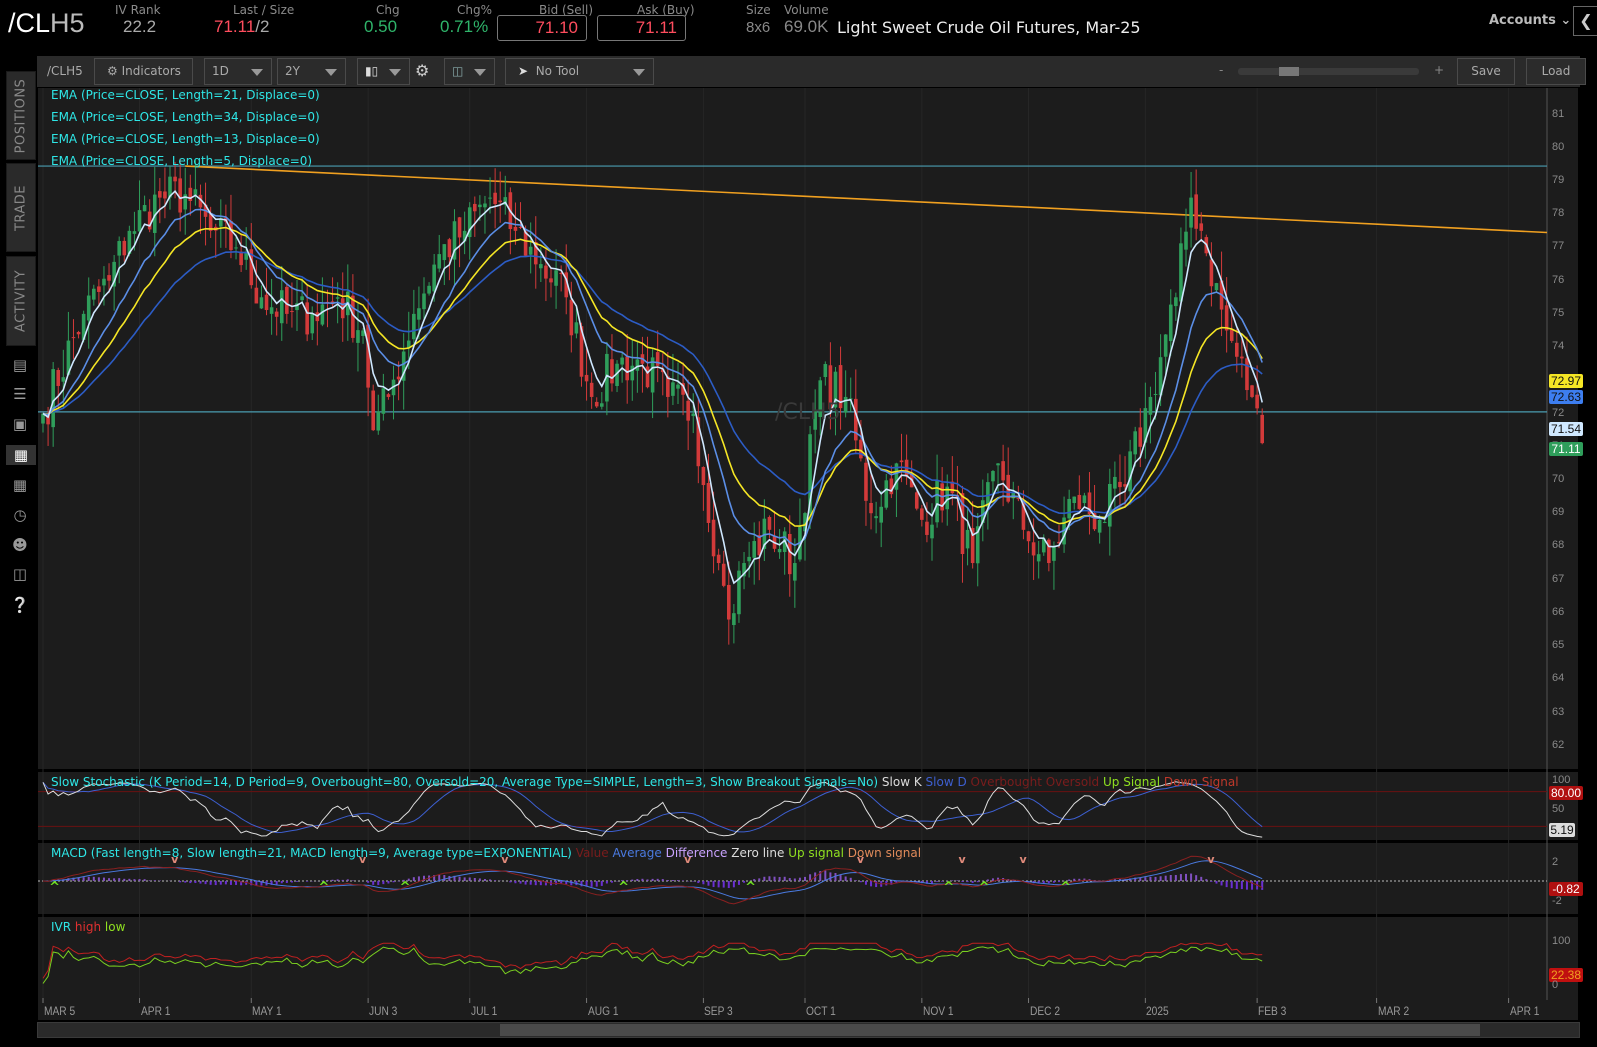 The height and width of the screenshot is (1047, 1597). I want to click on y-tick-label: 63, so click(1558, 711).